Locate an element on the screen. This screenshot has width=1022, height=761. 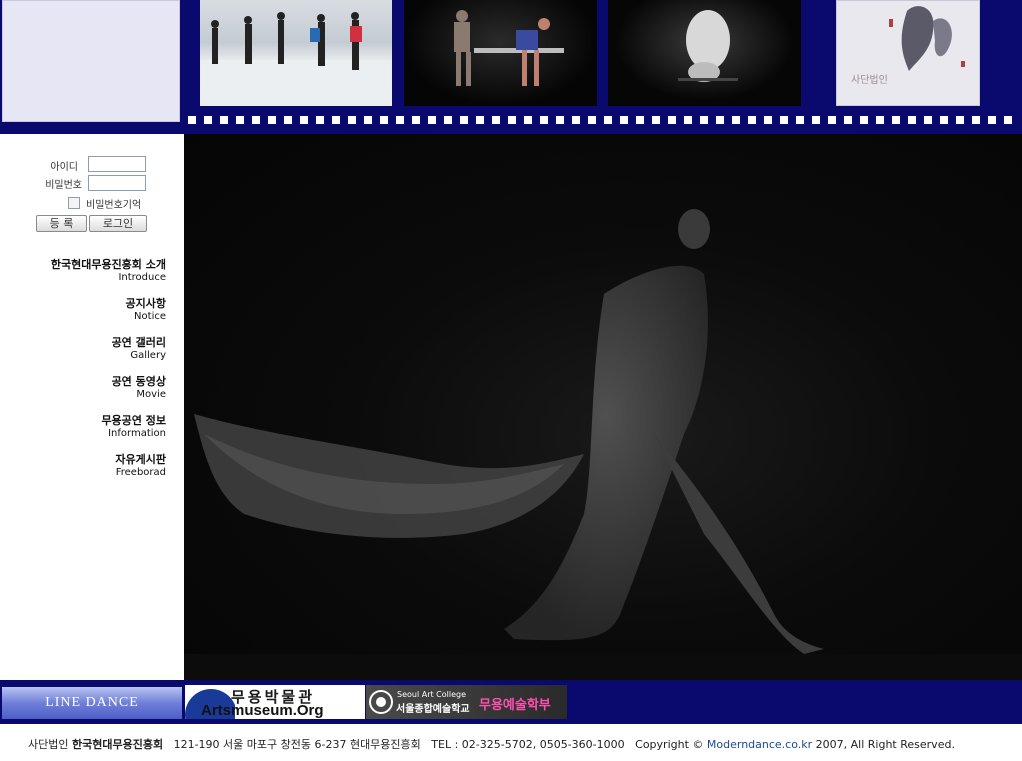
id-label: 아이디 is located at coordinates (64, 167).